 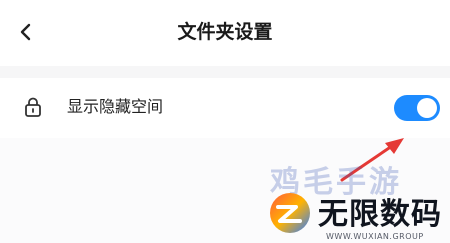 What do you see at coordinates (427, 108) in the screenshot?
I see `toggle-knob` at bounding box center [427, 108].